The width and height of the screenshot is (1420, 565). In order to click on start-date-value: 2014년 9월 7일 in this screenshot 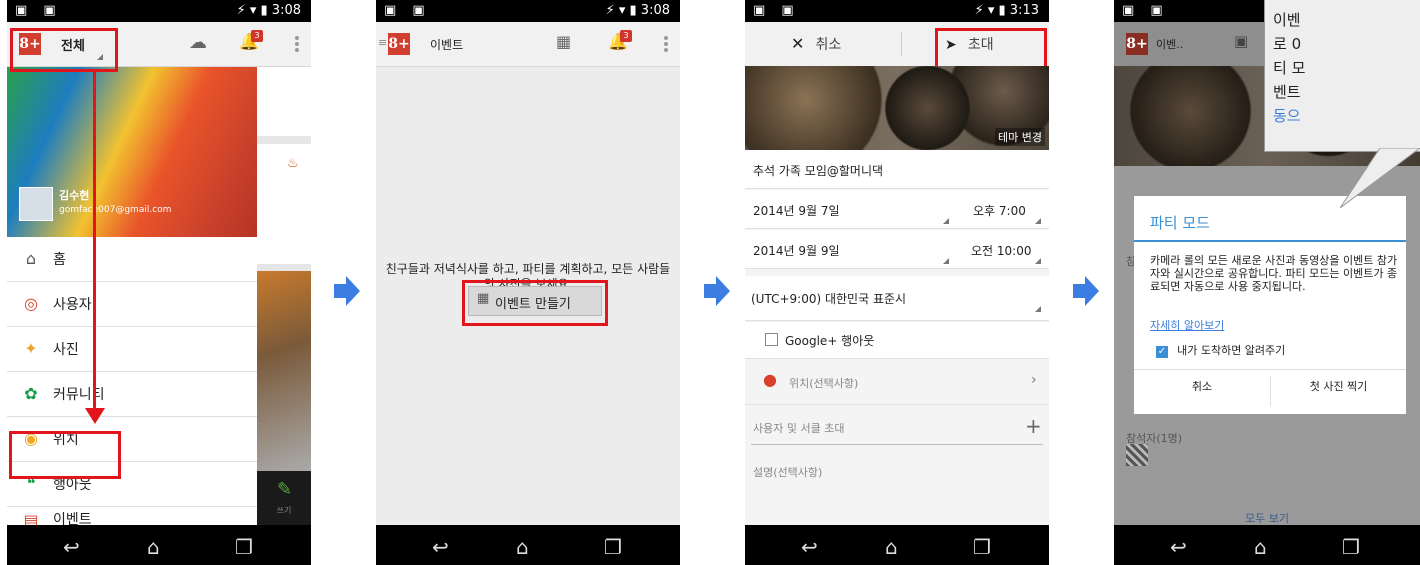, I will do `click(796, 210)`.